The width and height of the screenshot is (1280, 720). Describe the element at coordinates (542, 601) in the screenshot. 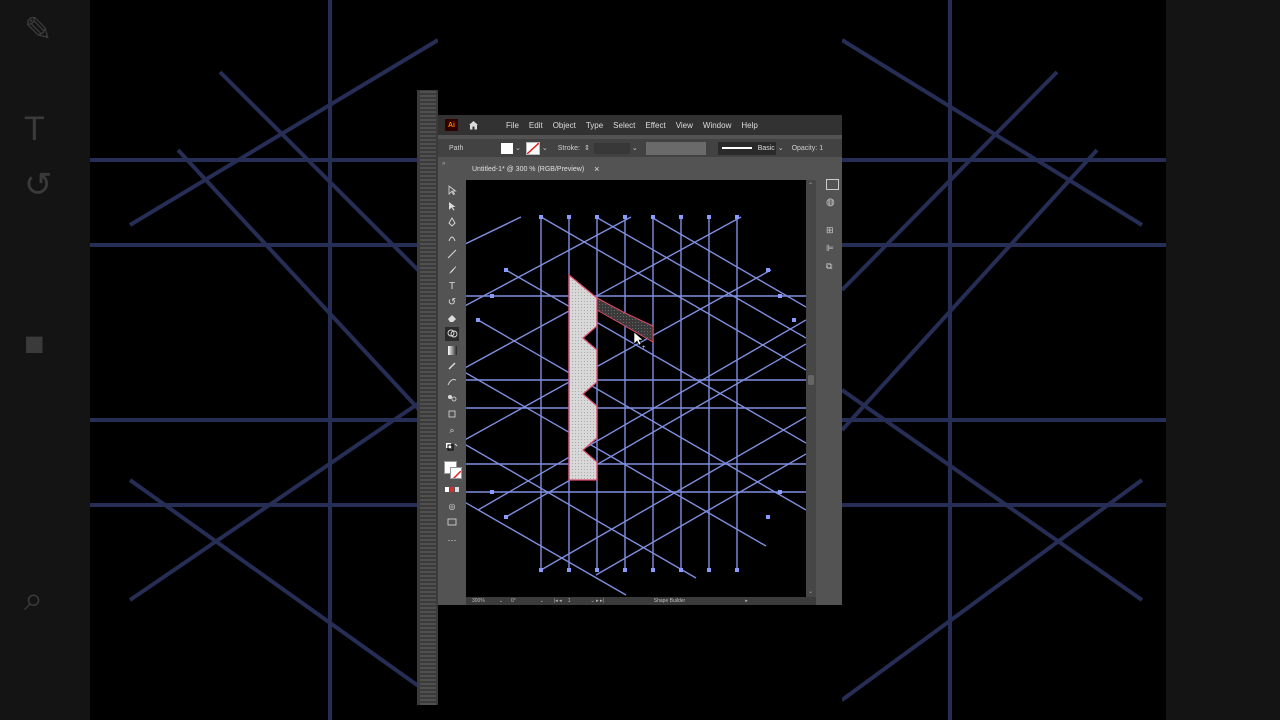

I see `rotation-dropdown-icon: ⌄` at that location.